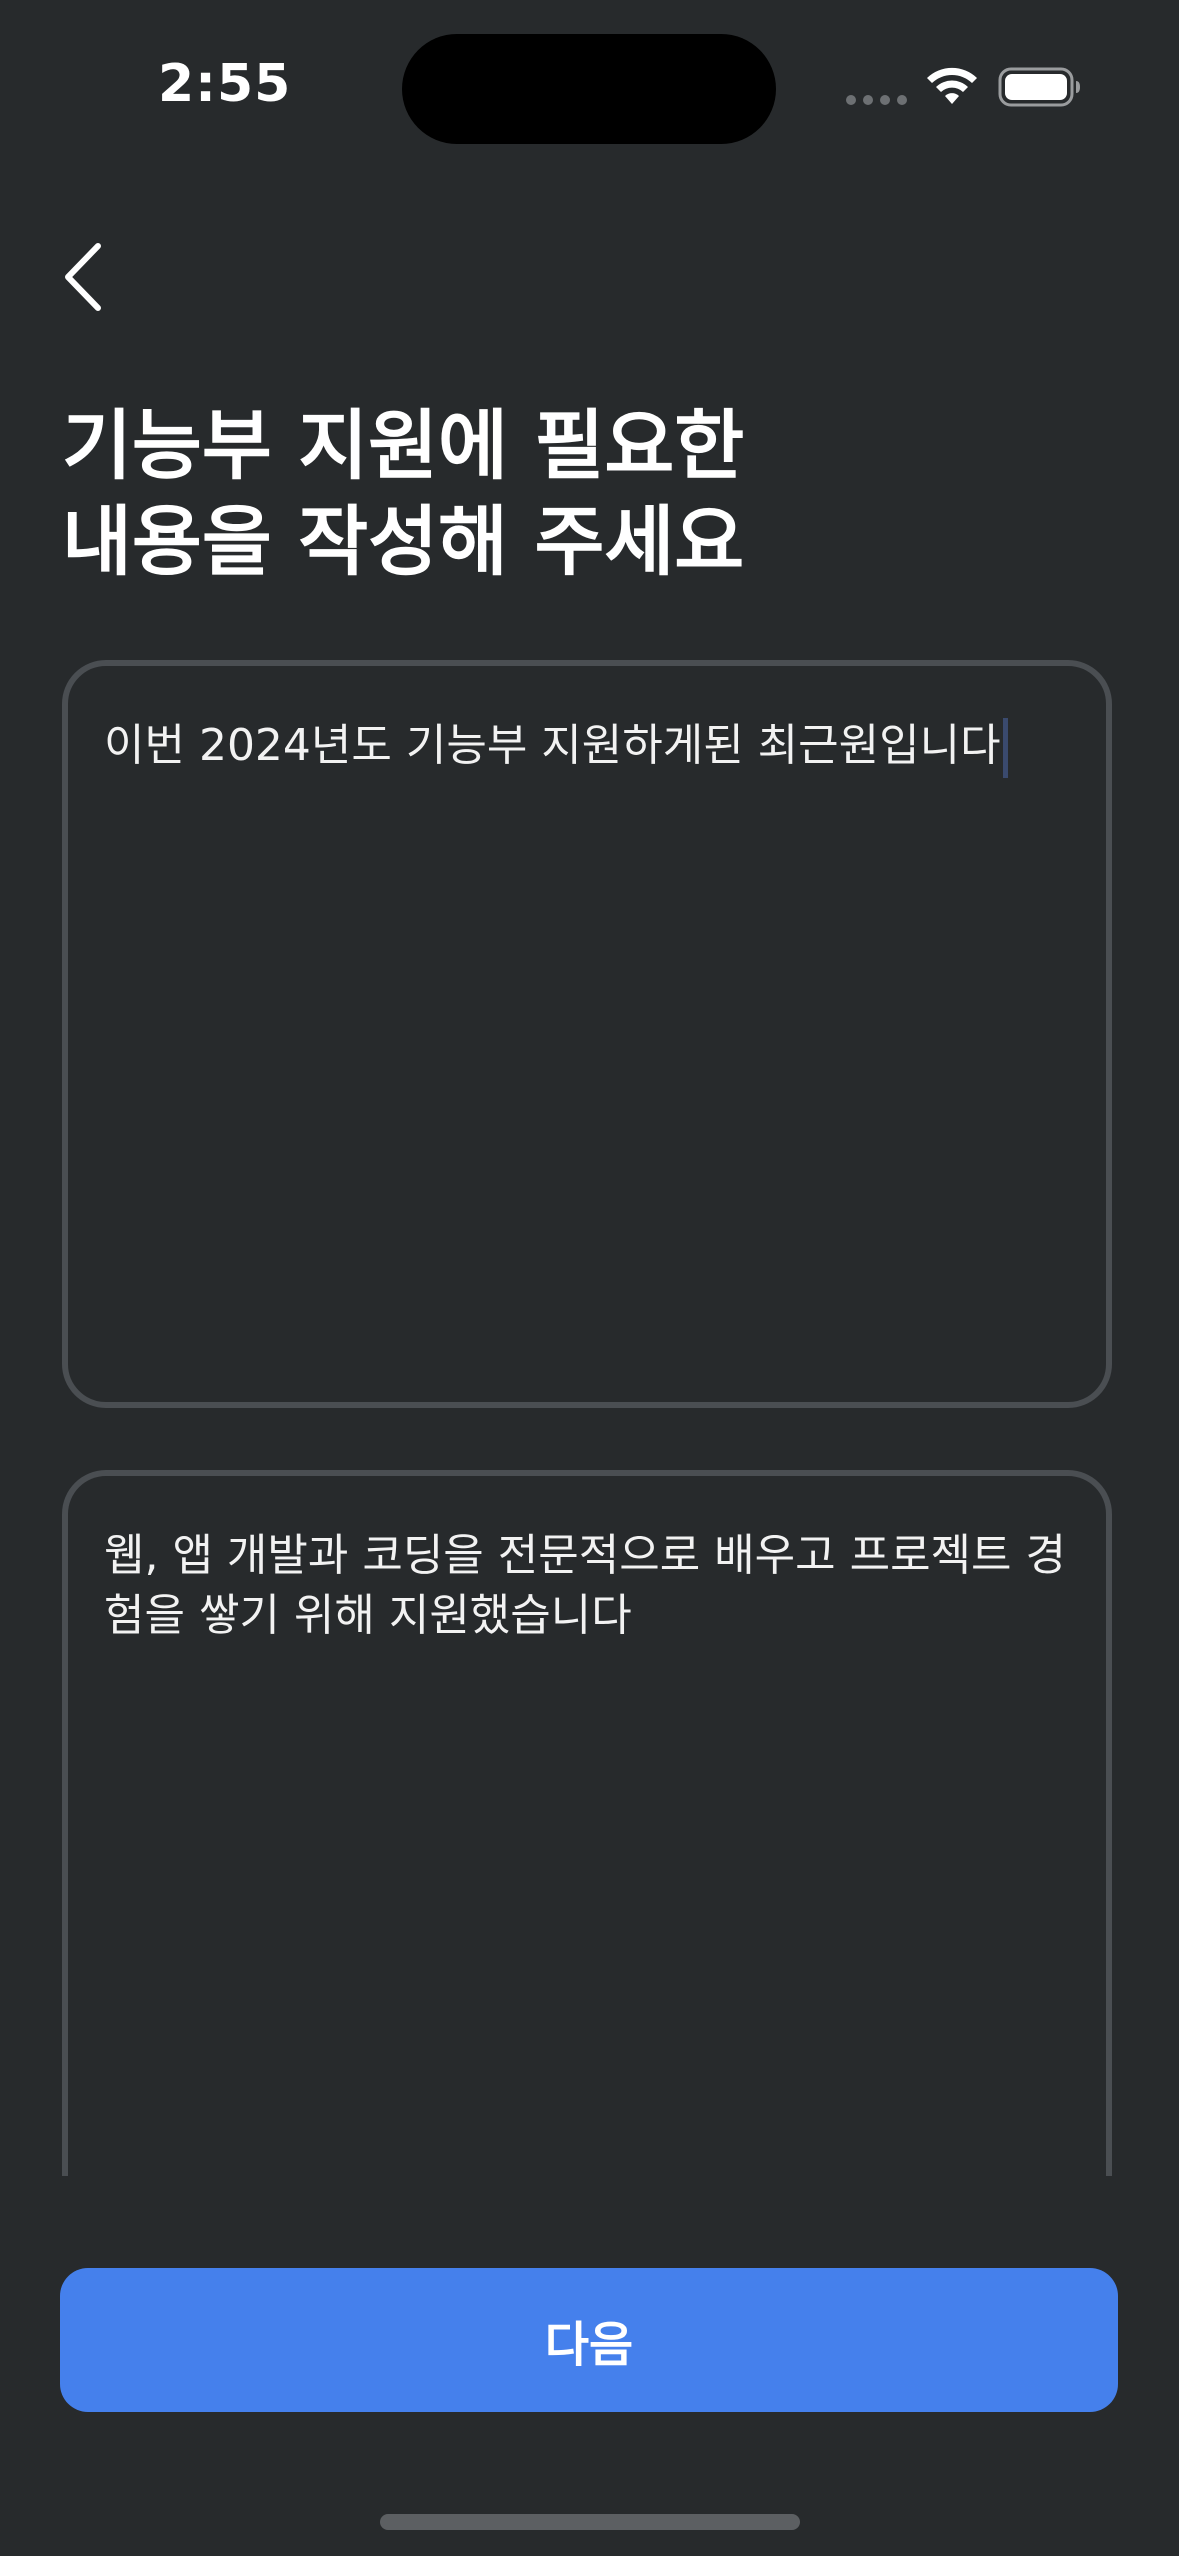 The image size is (1179, 2556). I want to click on back-button, so click(97, 277).